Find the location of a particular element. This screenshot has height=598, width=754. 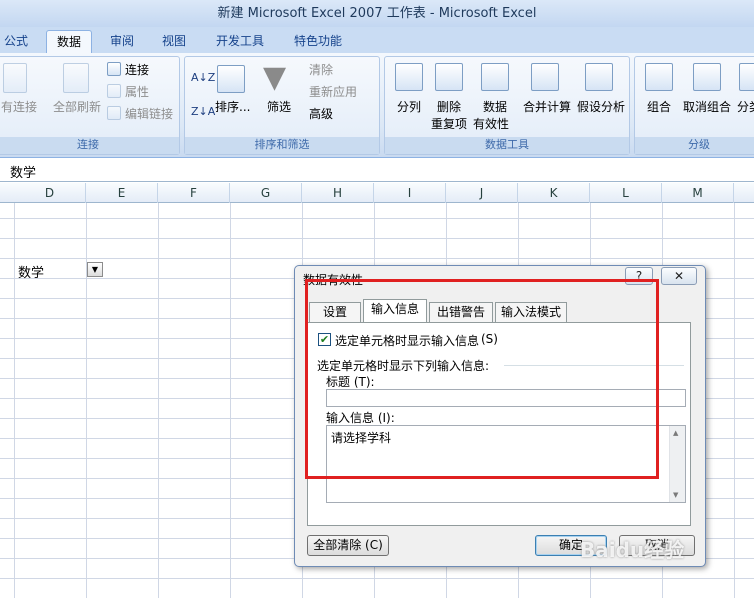

tab-error-alert: 出错警告 is located at coordinates (461, 312).